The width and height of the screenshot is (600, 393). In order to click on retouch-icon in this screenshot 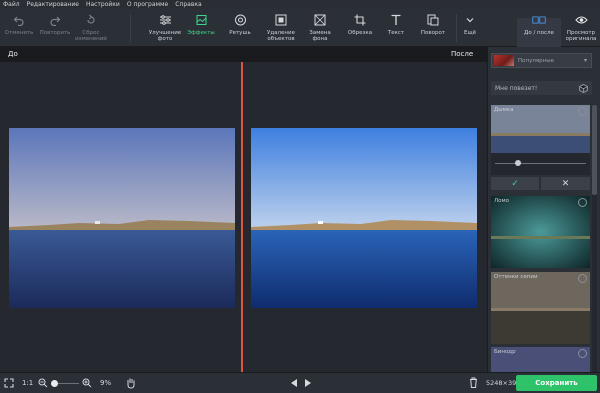, I will do `click(240, 20)`.